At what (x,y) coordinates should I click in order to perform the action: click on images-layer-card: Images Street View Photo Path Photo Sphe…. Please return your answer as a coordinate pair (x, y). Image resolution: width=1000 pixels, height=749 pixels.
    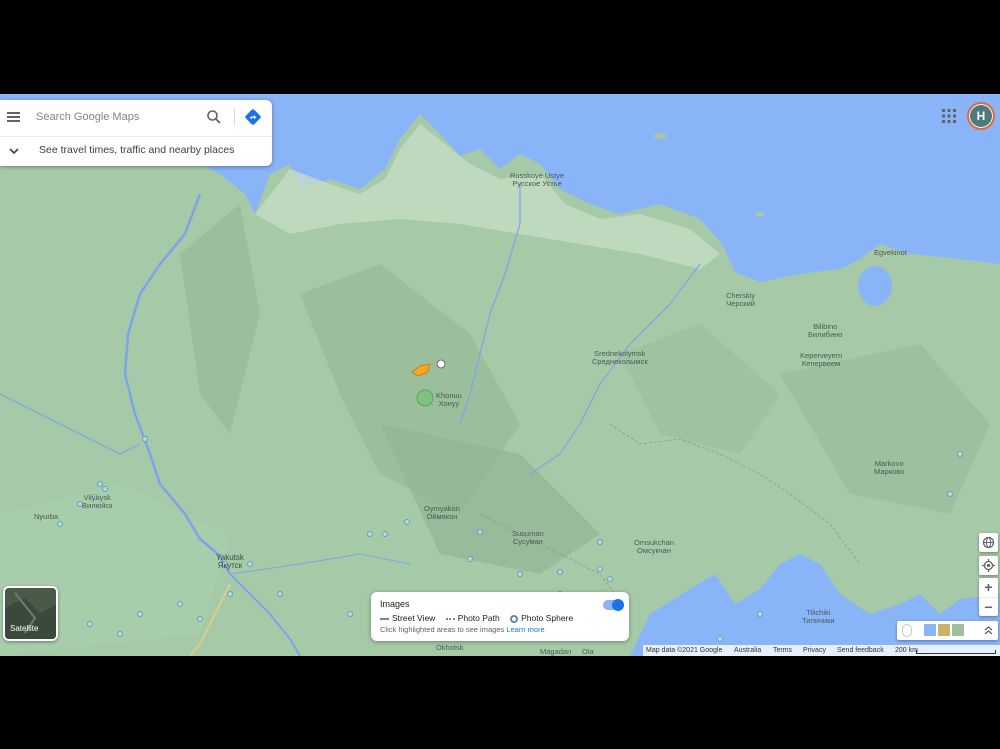
    Looking at the image, I should click on (500, 616).